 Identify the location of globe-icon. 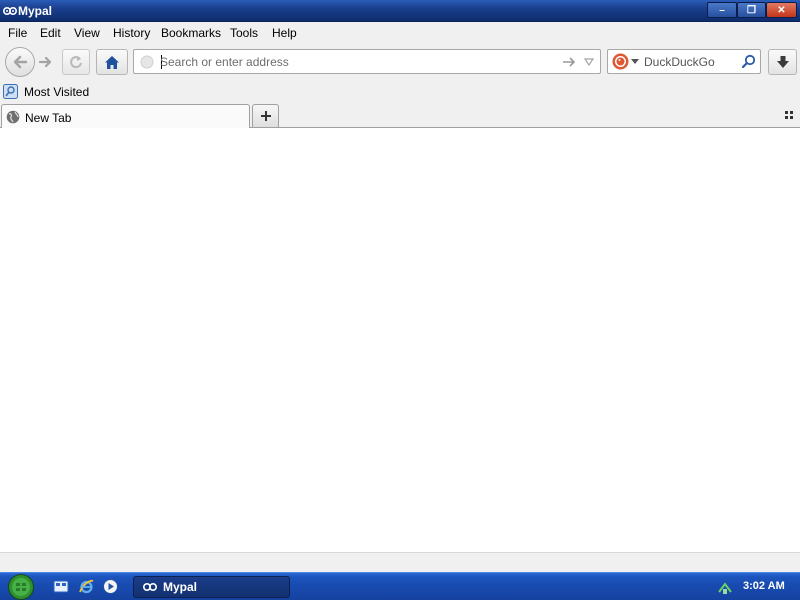
(13, 117).